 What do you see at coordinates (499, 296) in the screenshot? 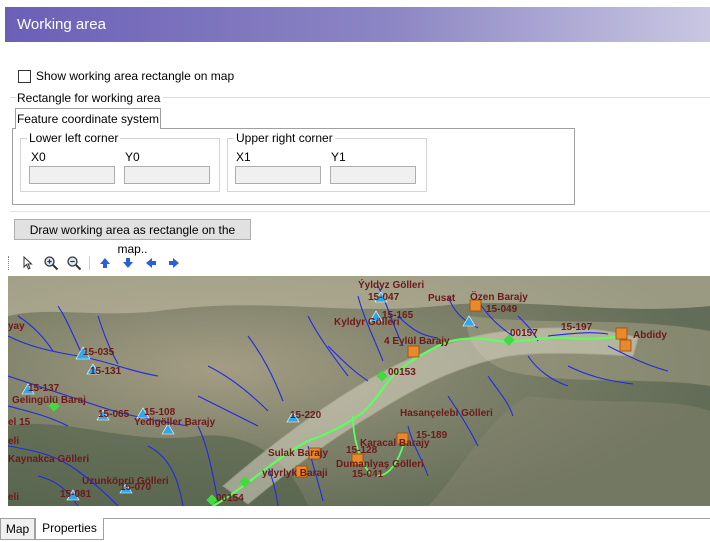
I see `label-ozen: Özen Barajy` at bounding box center [499, 296].